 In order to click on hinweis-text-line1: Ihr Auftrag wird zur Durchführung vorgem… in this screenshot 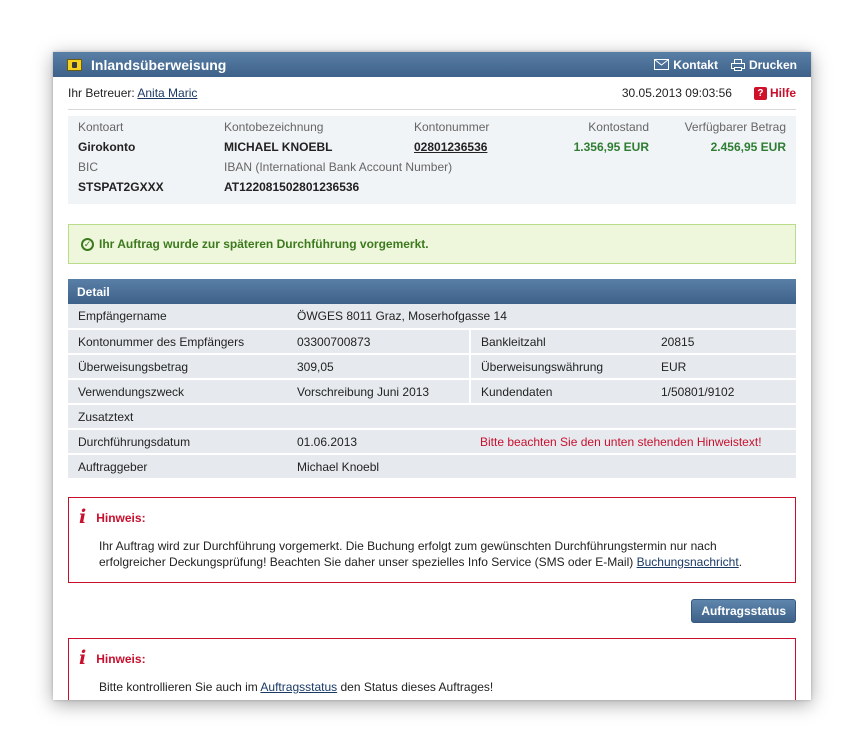, I will do `click(408, 546)`.